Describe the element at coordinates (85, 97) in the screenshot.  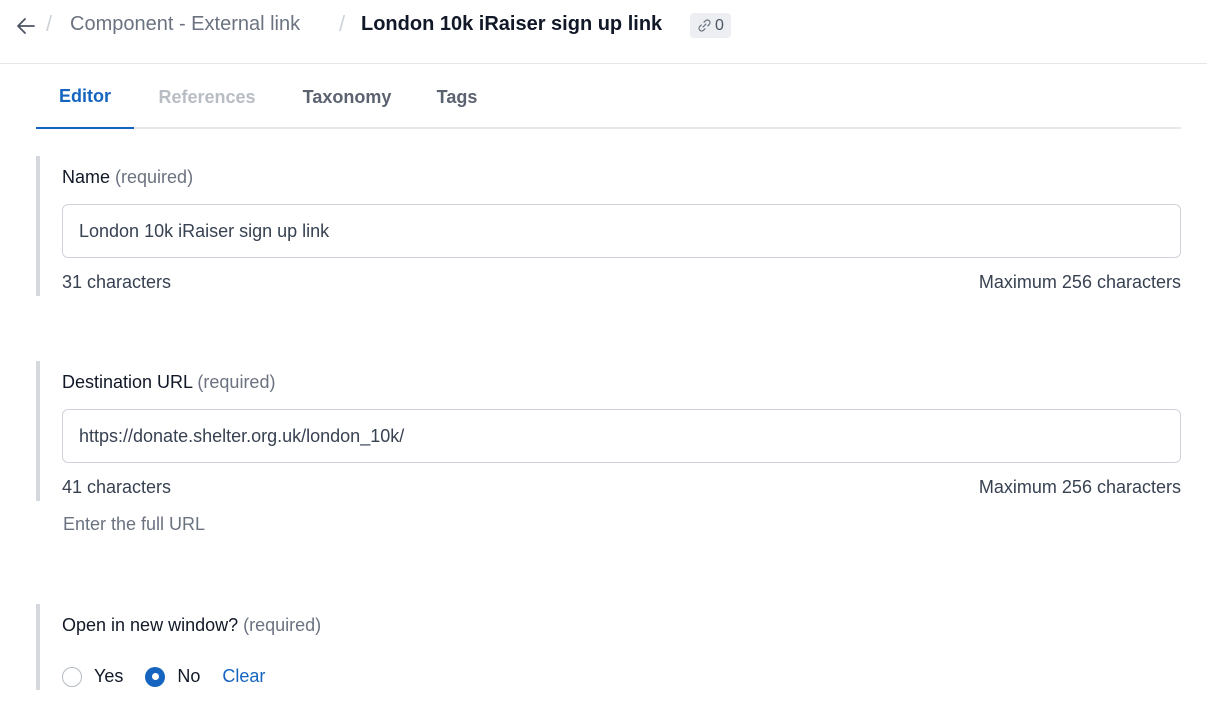
I see `tab-editor: Editor` at that location.